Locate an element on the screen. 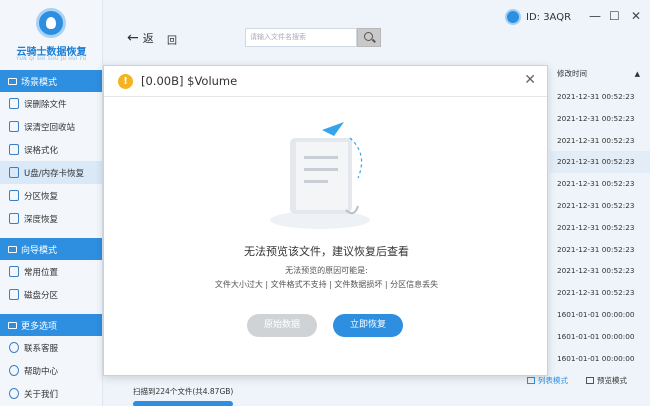 This screenshot has width=650, height=406. nav-item-about: 关于我们 is located at coordinates (51, 393).